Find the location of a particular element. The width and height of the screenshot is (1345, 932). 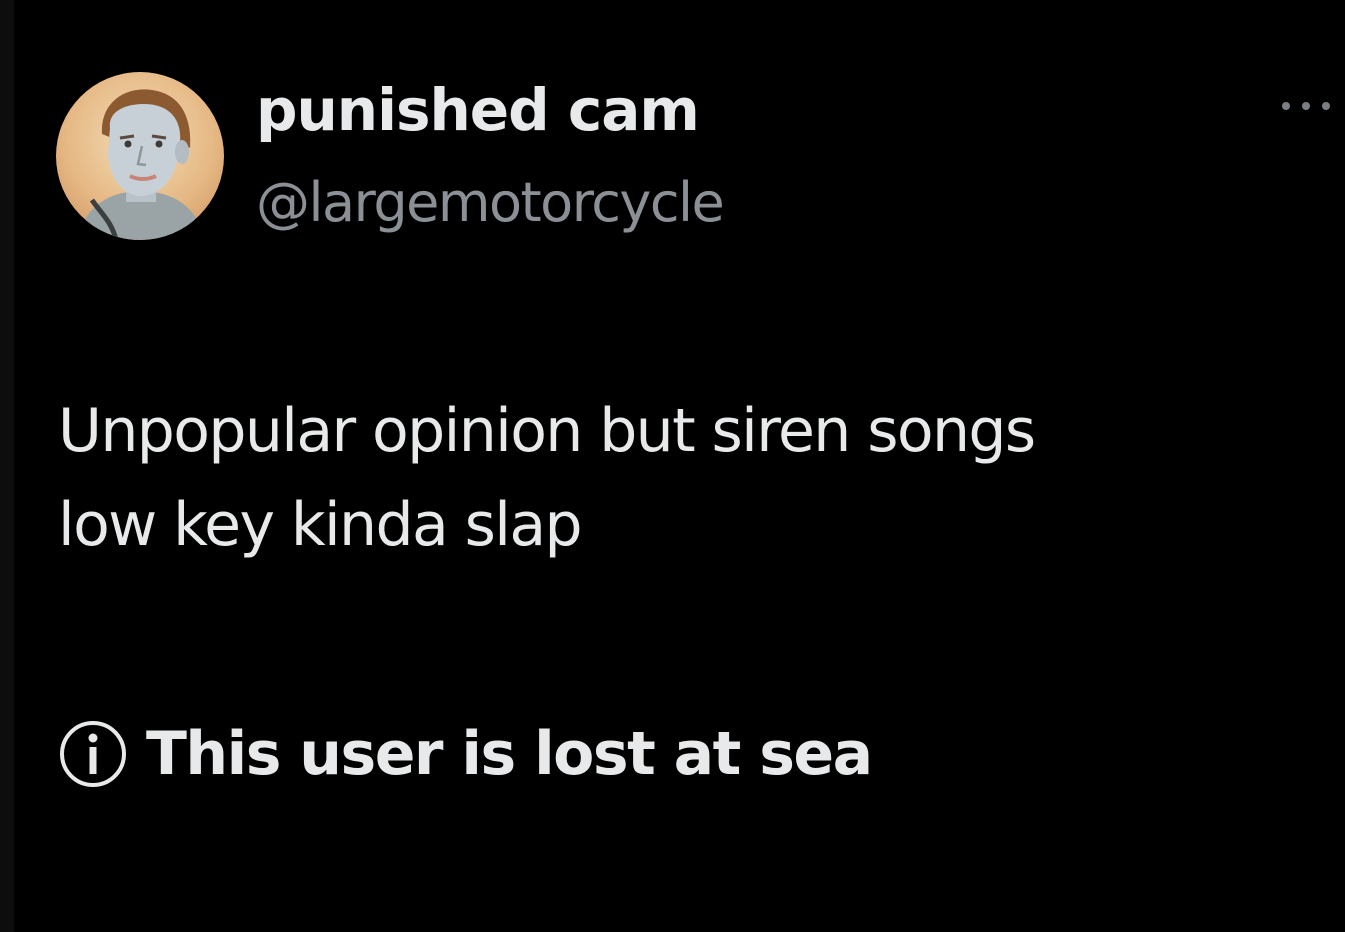

account-notice: This user is lost at sea is located at coordinates (465, 754).